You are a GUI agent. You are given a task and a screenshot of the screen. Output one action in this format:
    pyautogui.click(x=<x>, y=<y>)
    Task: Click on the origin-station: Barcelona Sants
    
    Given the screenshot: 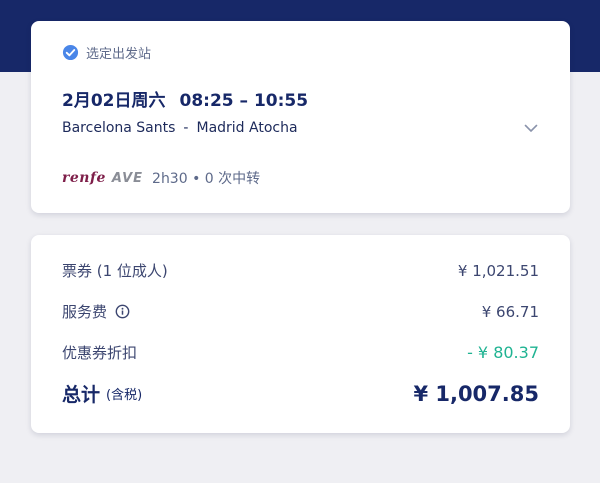 What is the action you would take?
    pyautogui.click(x=119, y=128)
    